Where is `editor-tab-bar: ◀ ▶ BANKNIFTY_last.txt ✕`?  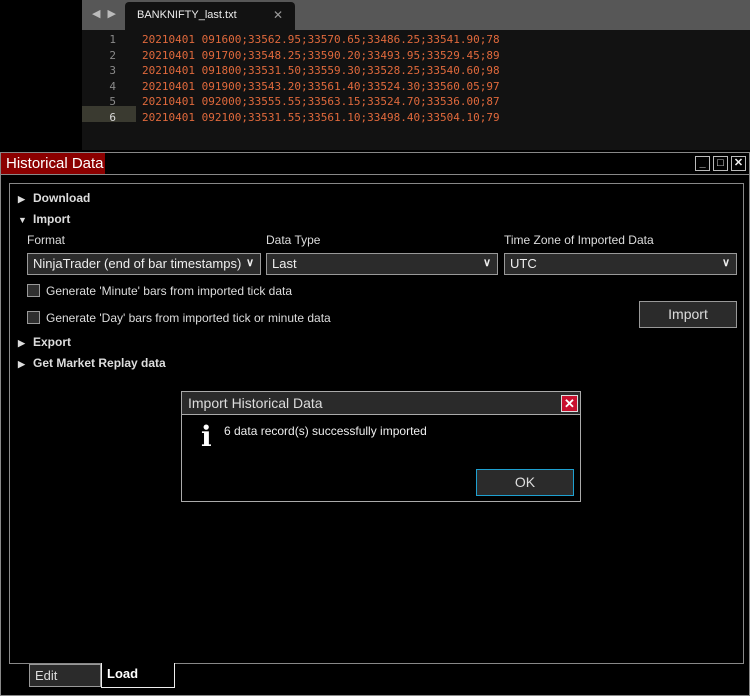
editor-tab-bar: ◀ ▶ BANKNIFTY_last.txt ✕ is located at coordinates (416, 15).